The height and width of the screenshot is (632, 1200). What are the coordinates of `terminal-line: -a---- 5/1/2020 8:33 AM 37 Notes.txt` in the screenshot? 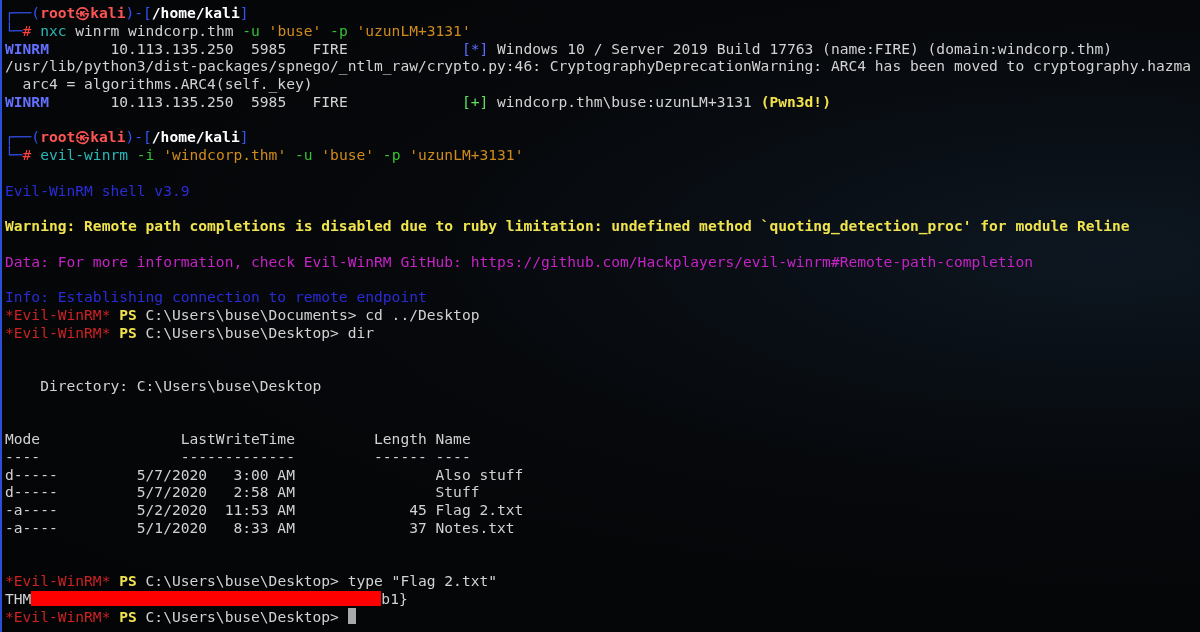 It's located at (260, 527).